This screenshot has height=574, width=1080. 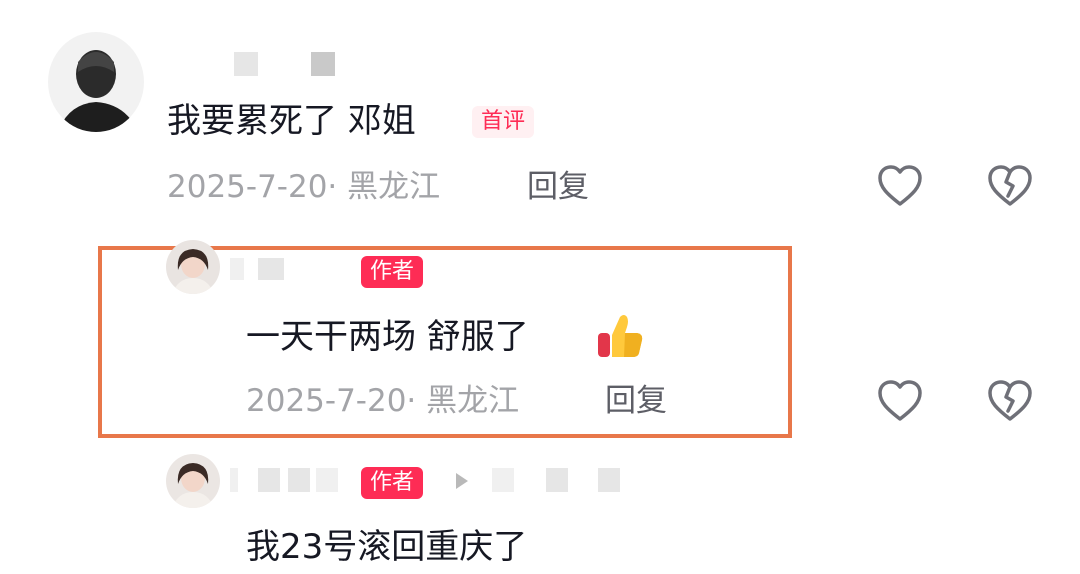 I want to click on comment-text: 我要累死了 邓姐, so click(x=291, y=121).